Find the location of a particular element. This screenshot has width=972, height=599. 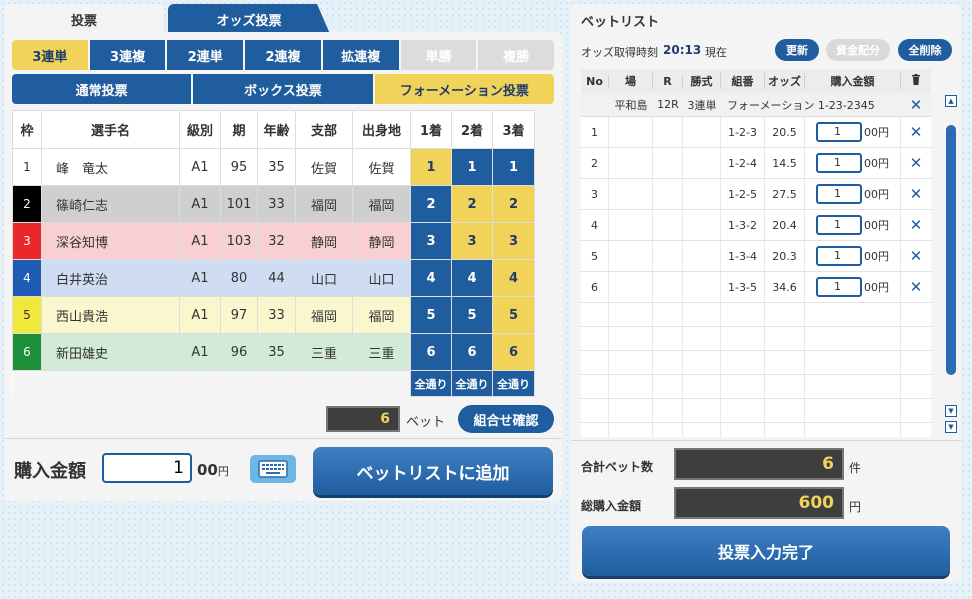

pick-third-button: 1 is located at coordinates (513, 167).